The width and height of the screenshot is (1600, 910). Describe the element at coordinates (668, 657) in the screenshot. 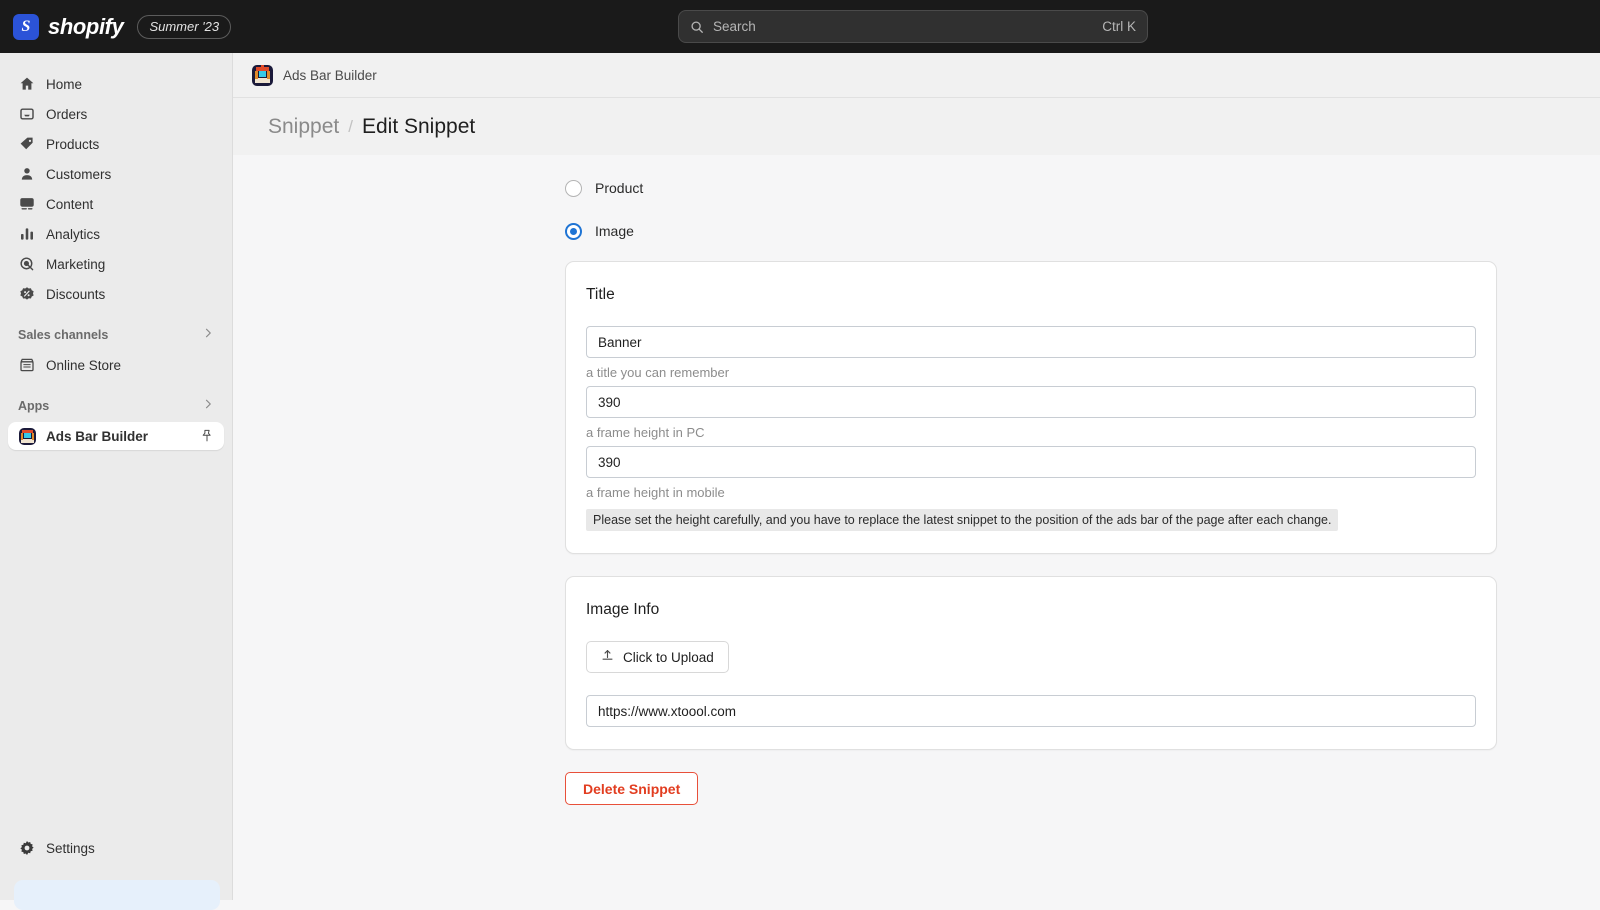

I see `upload-button-label: Click to Upload` at that location.